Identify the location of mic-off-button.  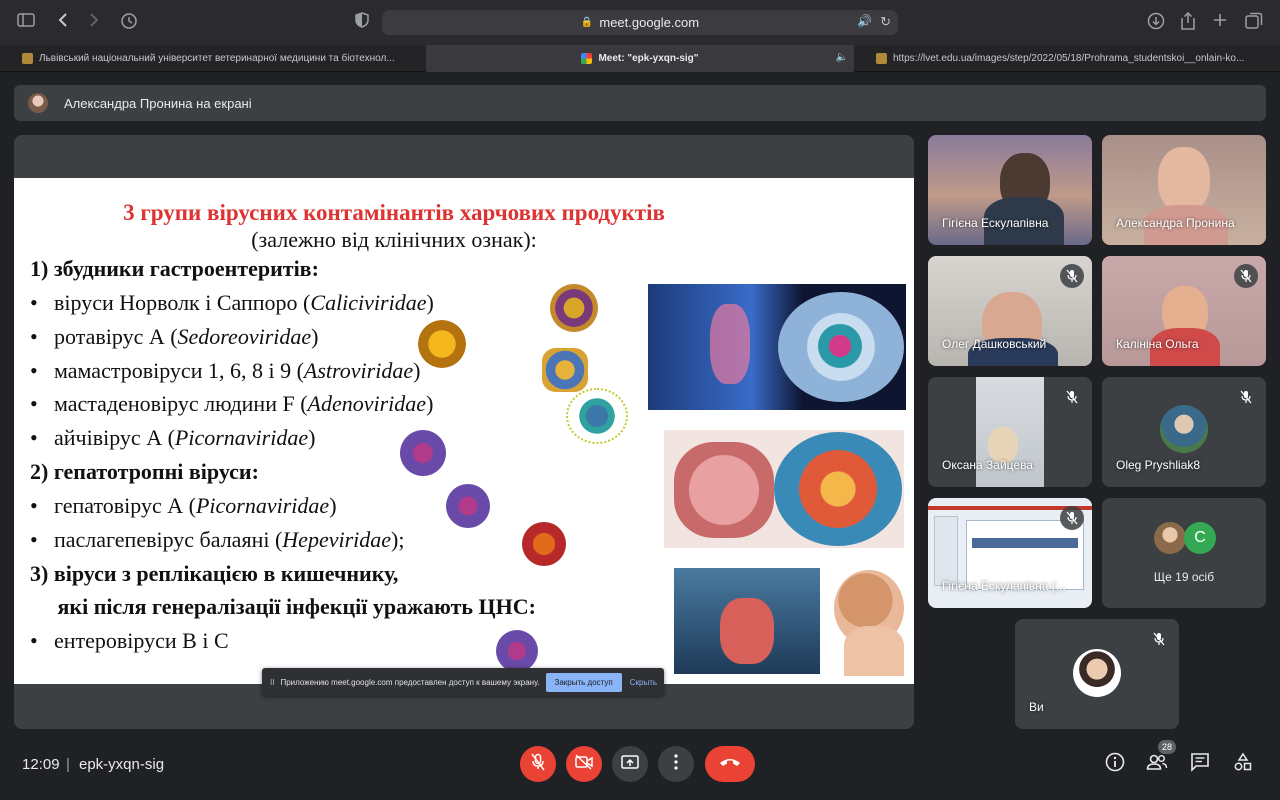
(538, 764).